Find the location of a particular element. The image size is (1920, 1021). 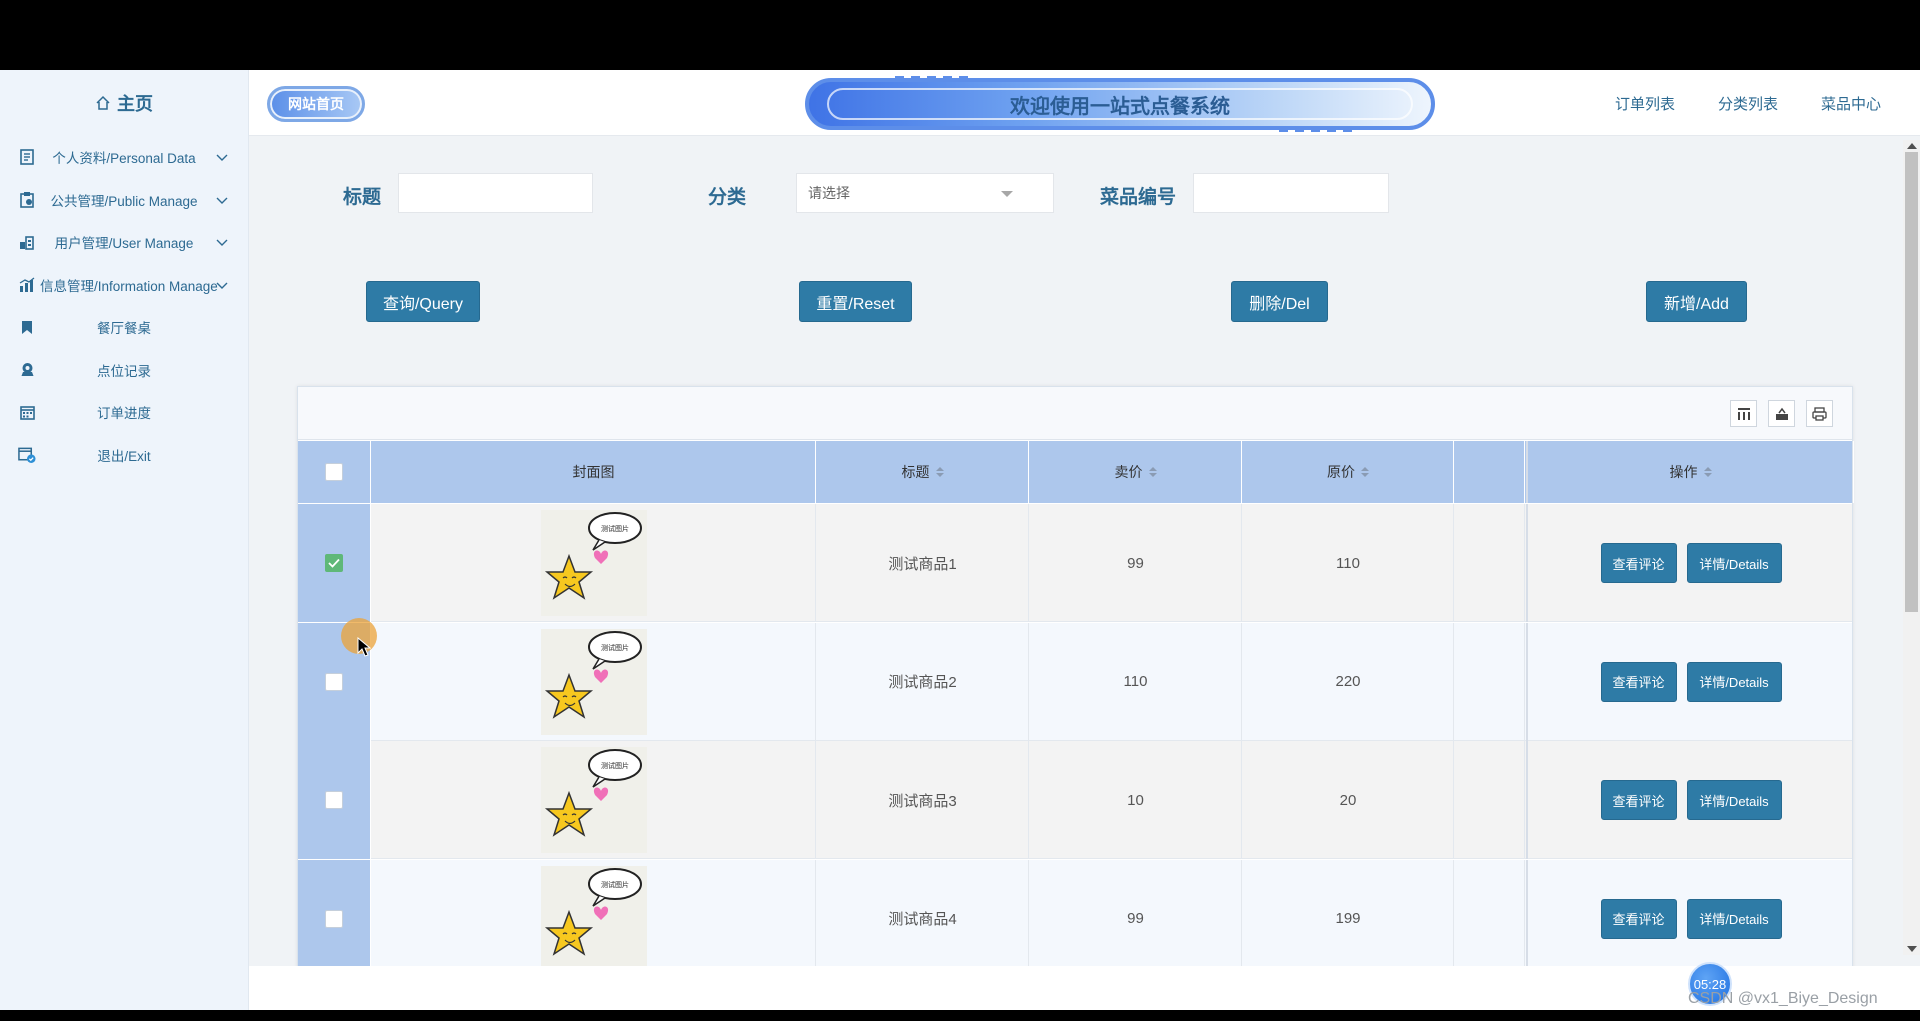

category-select: 请选择 is located at coordinates (925, 193).